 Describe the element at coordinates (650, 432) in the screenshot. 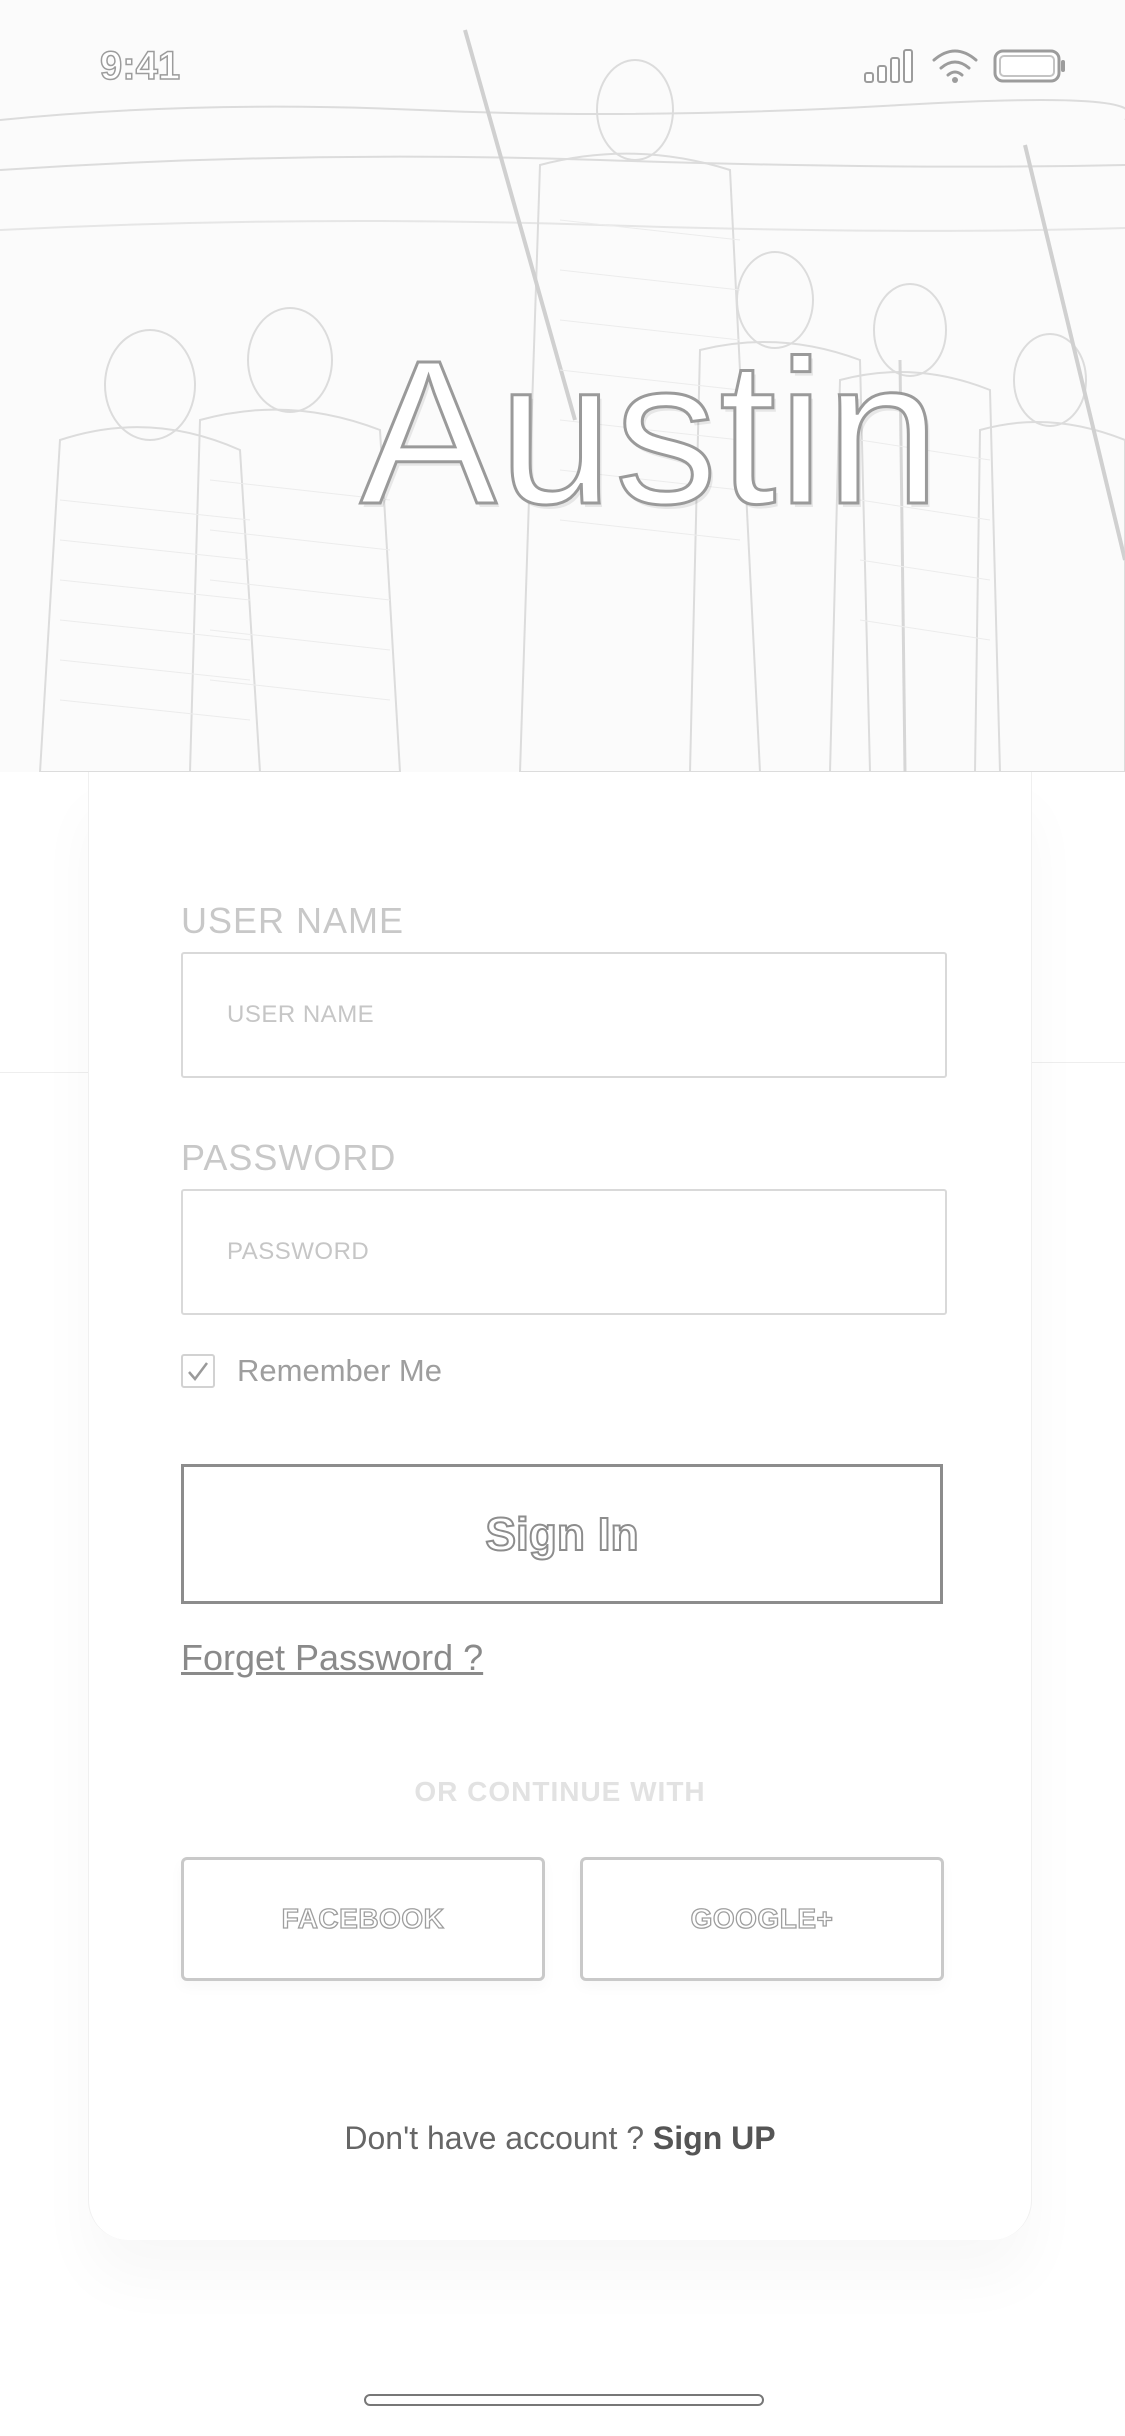

I see `hero-title: Austin` at that location.